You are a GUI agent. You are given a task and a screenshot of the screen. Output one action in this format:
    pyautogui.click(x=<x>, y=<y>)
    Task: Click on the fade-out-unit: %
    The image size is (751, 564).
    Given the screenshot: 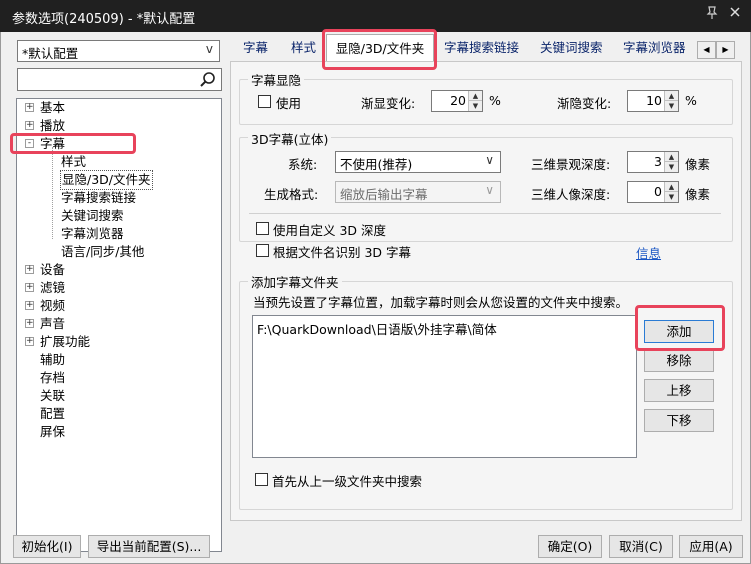 What is the action you would take?
    pyautogui.click(x=691, y=100)
    